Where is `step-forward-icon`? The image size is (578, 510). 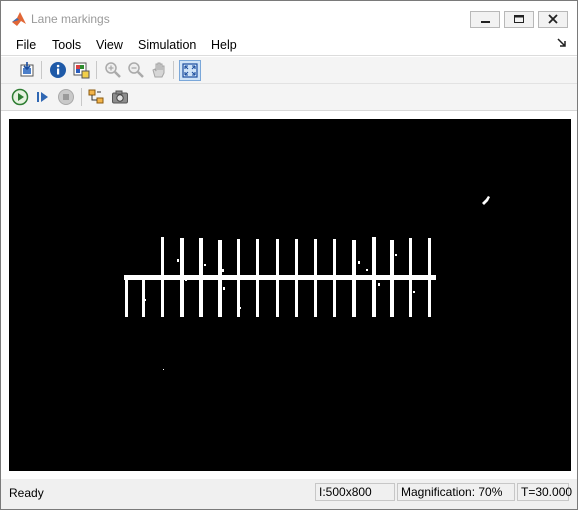
step-forward-icon is located at coordinates (43, 97).